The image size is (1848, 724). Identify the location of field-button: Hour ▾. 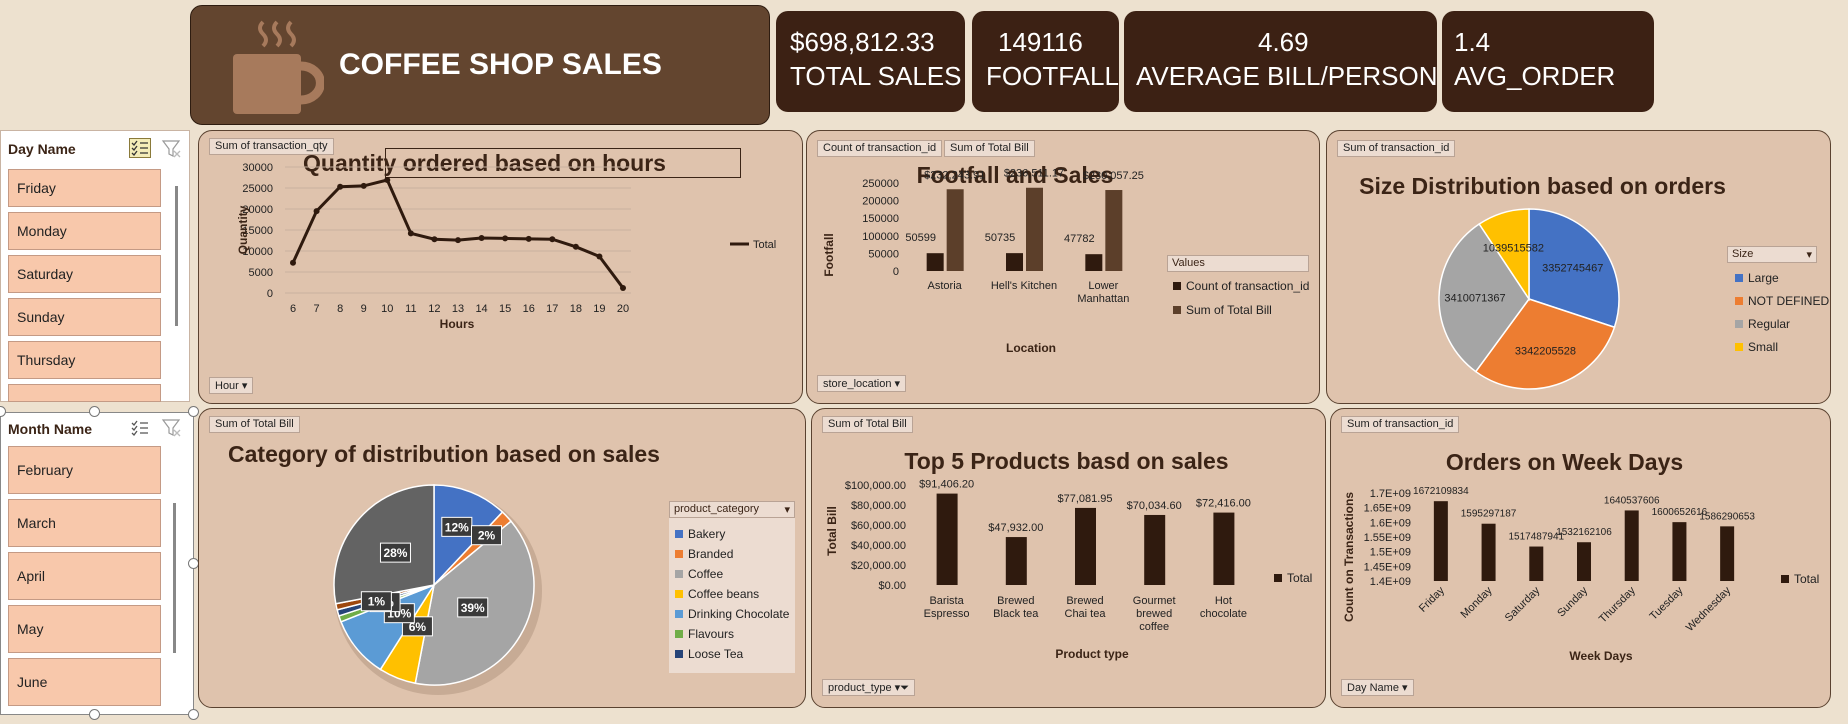
(231, 385).